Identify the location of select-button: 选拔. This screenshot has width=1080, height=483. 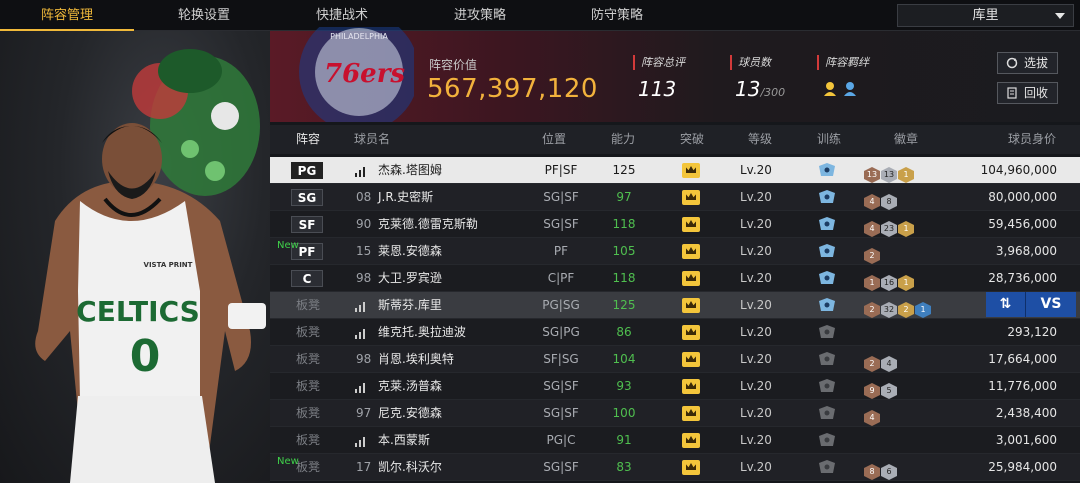
(1027, 63).